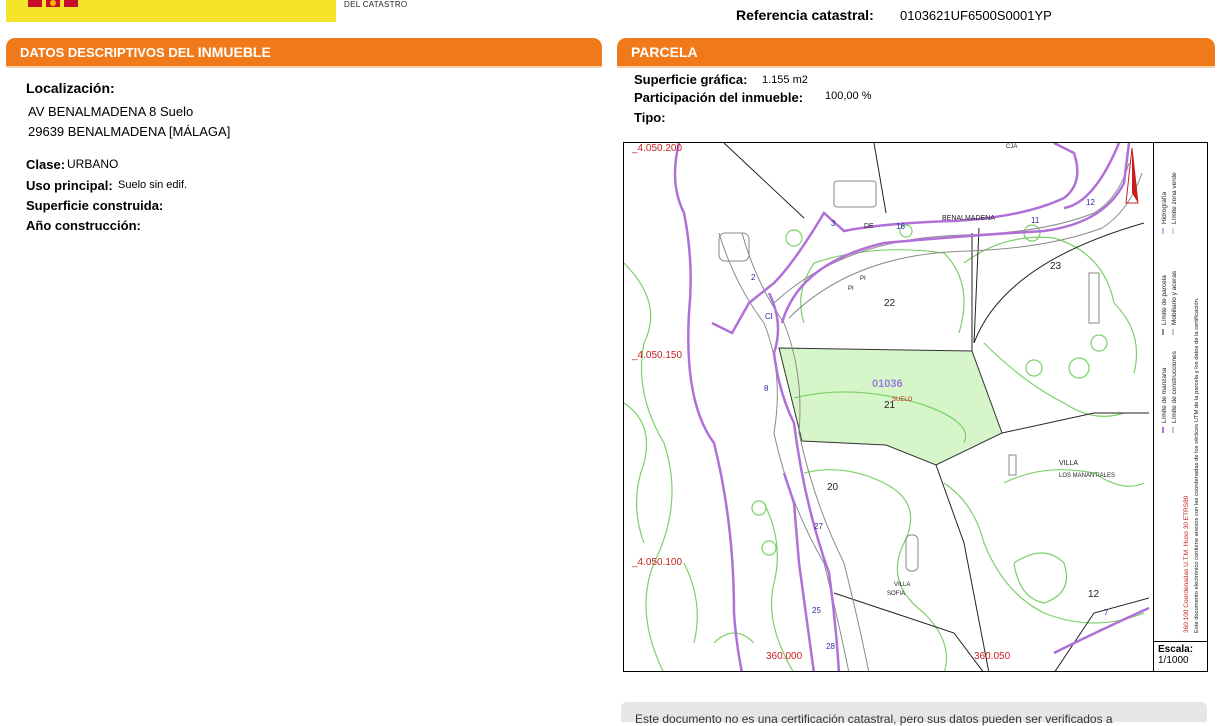 The width and height of the screenshot is (1221, 726). What do you see at coordinates (93, 164) in the screenshot?
I see `clase-value: URBANO` at bounding box center [93, 164].